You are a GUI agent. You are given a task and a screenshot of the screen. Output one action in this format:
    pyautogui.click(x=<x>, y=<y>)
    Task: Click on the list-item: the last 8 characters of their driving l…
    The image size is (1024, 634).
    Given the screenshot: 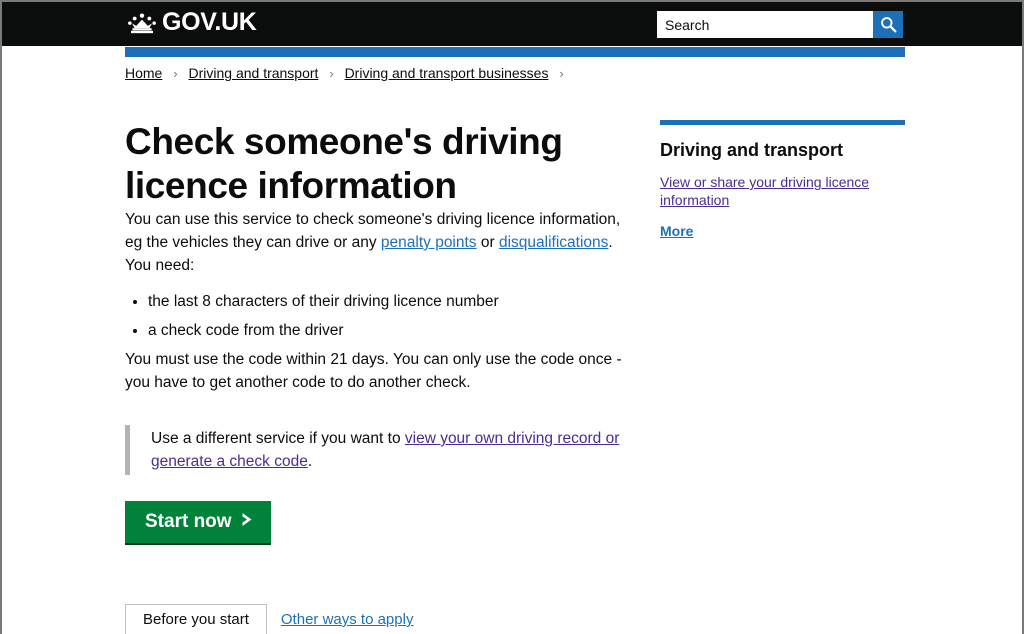 What is the action you would take?
    pyautogui.click(x=391, y=301)
    